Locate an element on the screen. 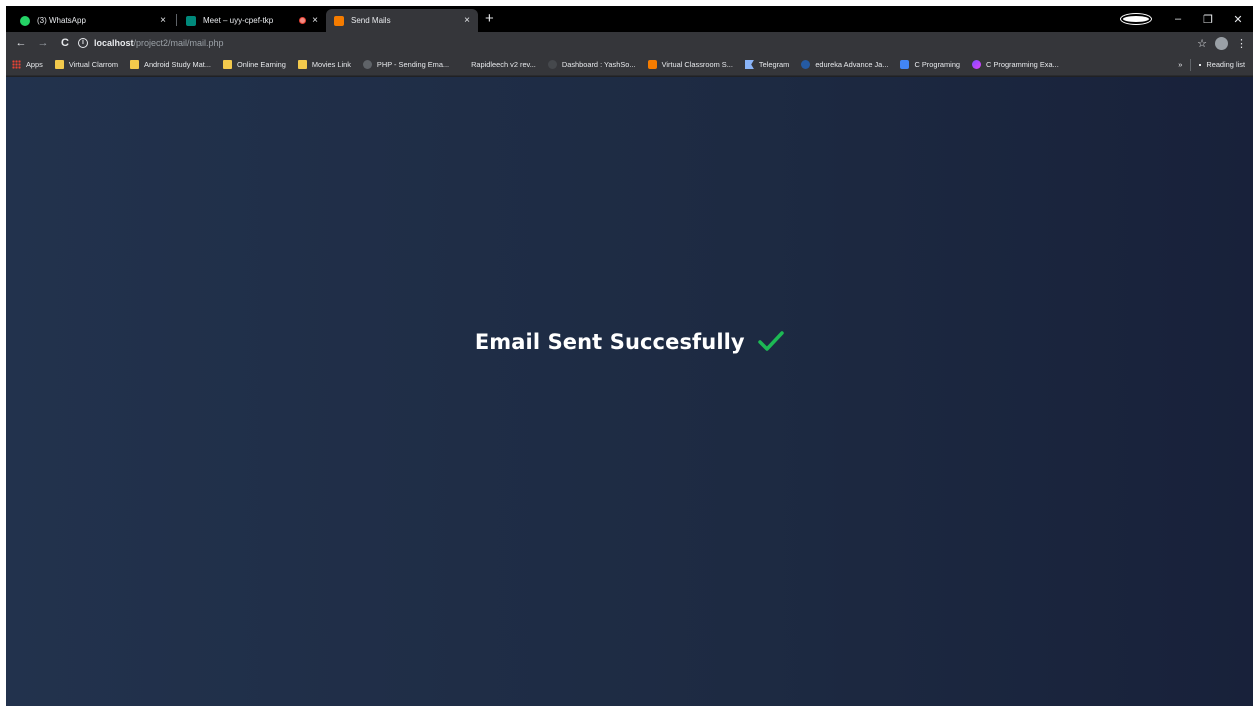  bookmark-label: Movies Link is located at coordinates (331, 64).